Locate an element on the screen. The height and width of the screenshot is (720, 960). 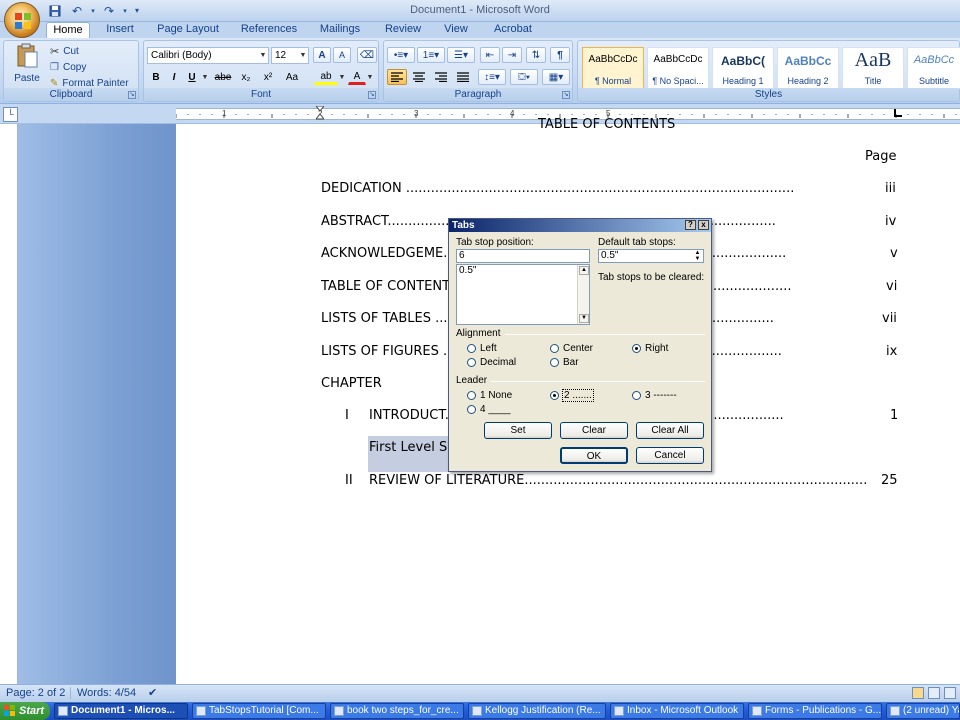
shading-button: ⛋▾ is located at coordinates (524, 77).